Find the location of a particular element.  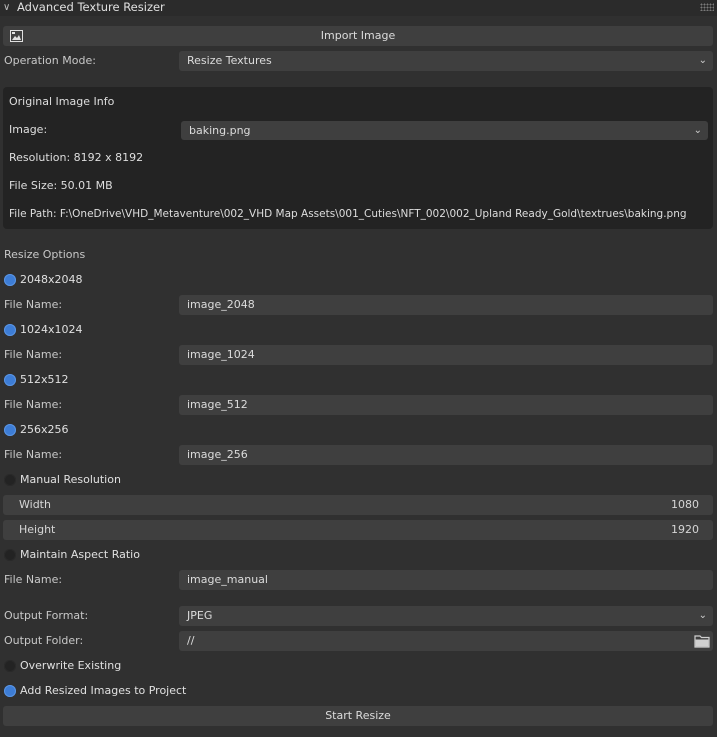

file-name-1024-value: image_1024 is located at coordinates (221, 354).